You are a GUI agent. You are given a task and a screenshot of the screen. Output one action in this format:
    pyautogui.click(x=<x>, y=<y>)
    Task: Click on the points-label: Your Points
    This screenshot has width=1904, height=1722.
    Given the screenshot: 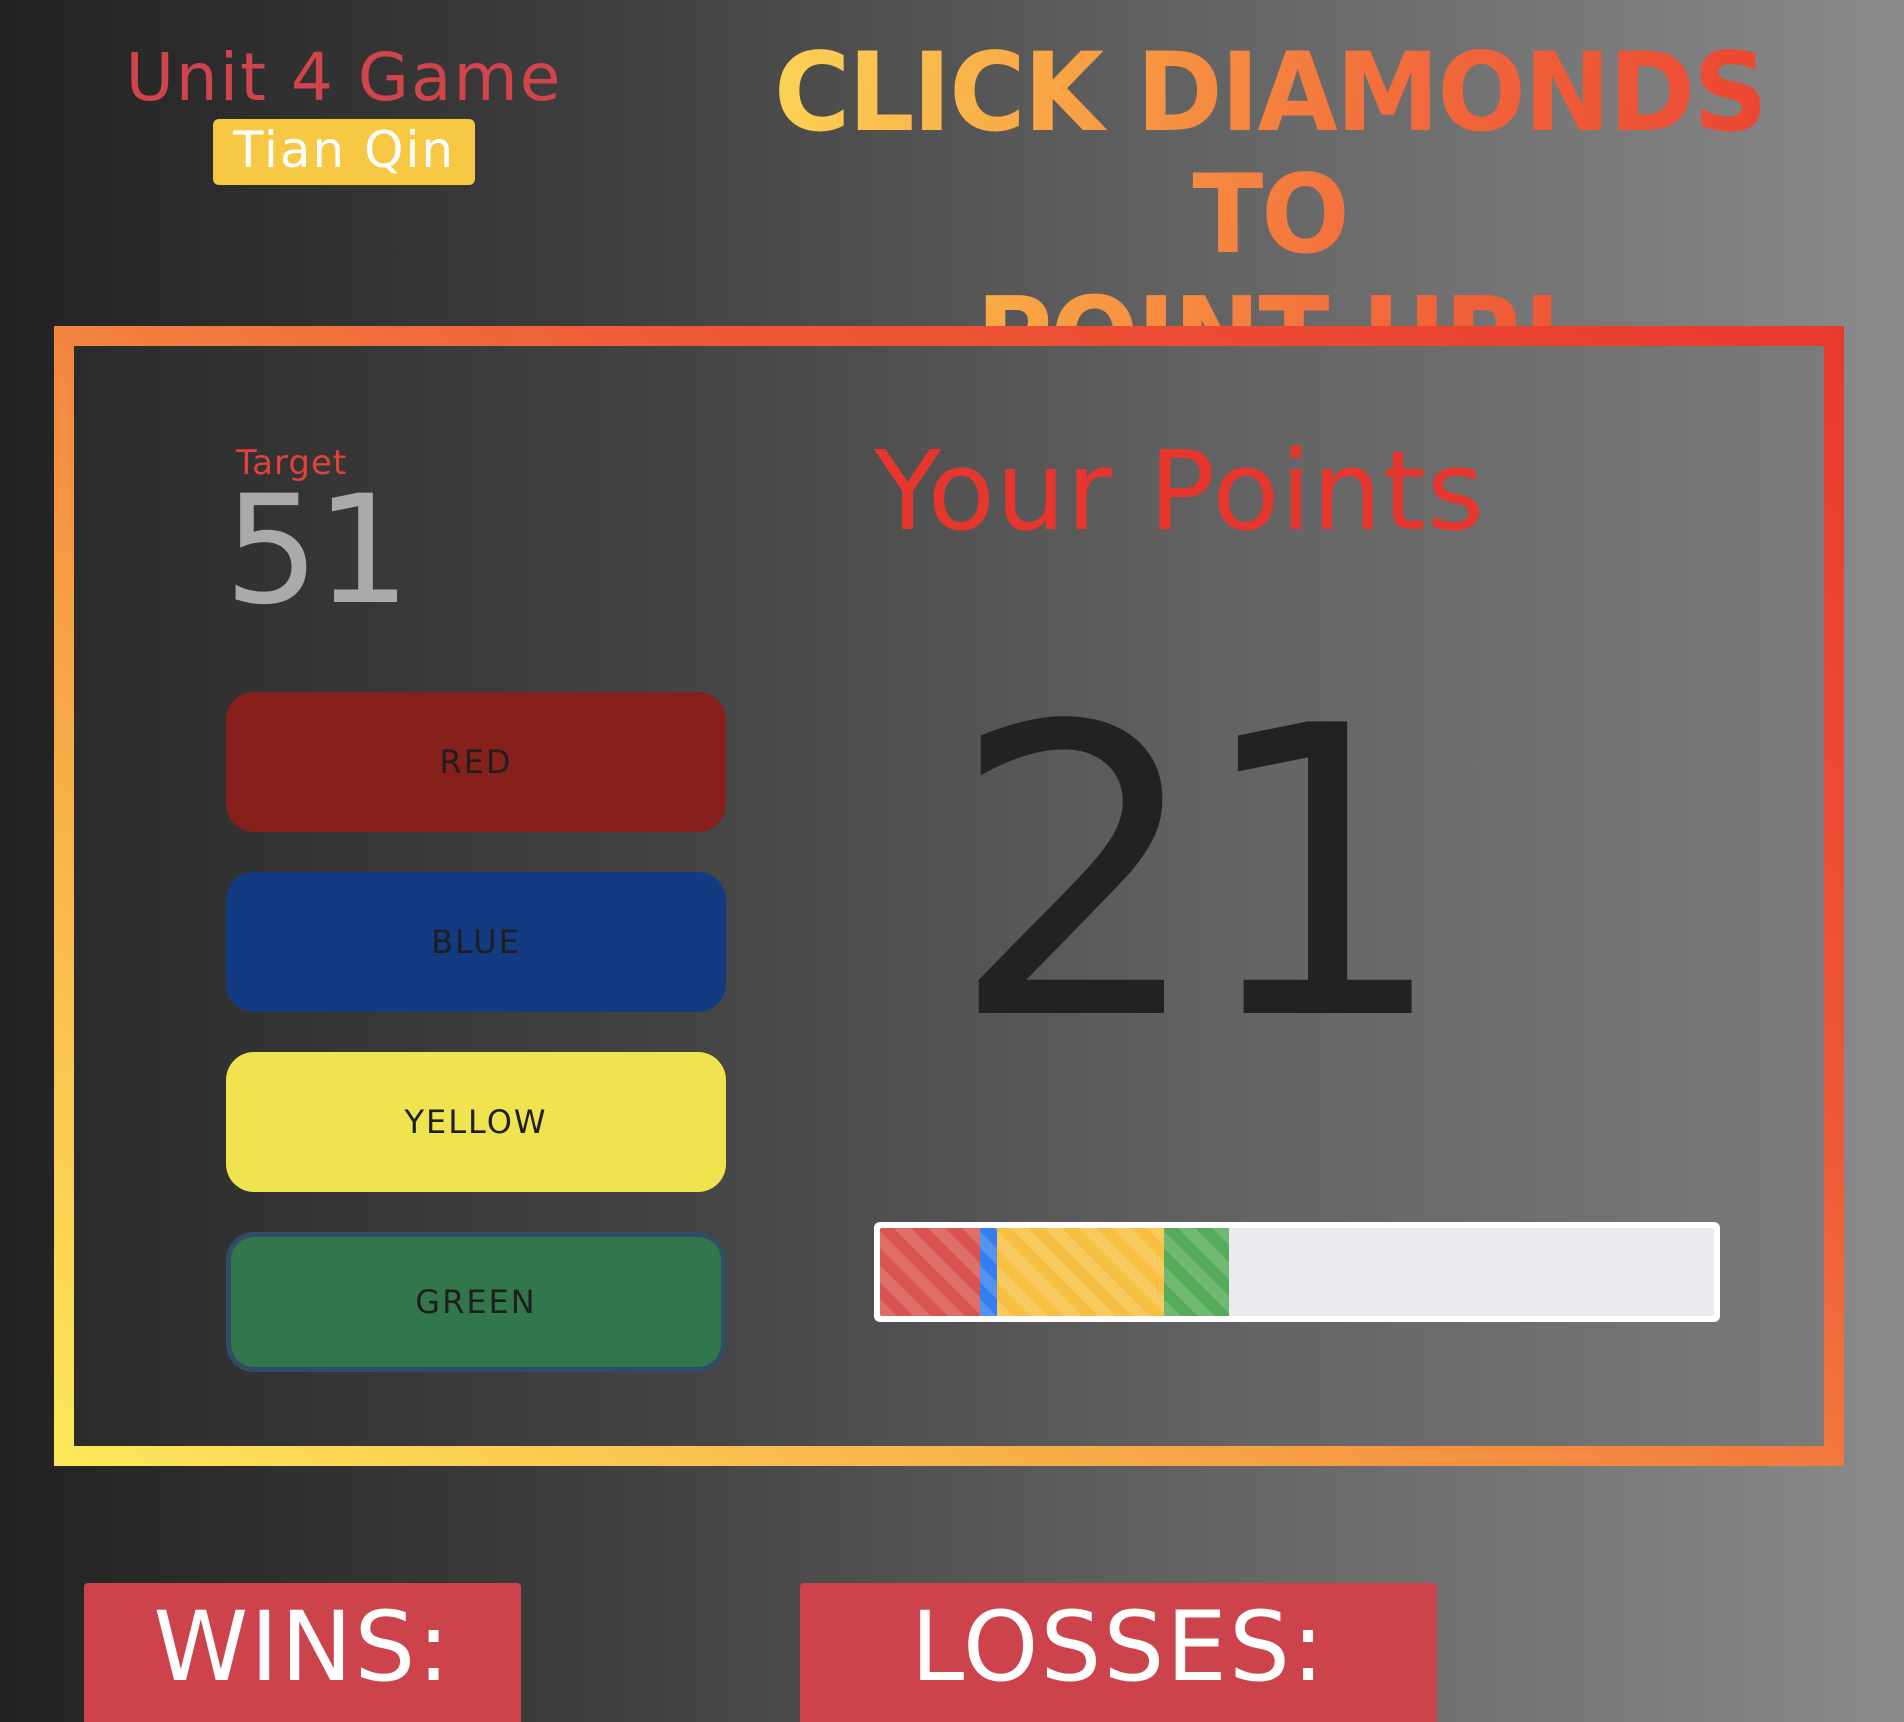 What is the action you would take?
    pyautogui.click(x=1180, y=491)
    